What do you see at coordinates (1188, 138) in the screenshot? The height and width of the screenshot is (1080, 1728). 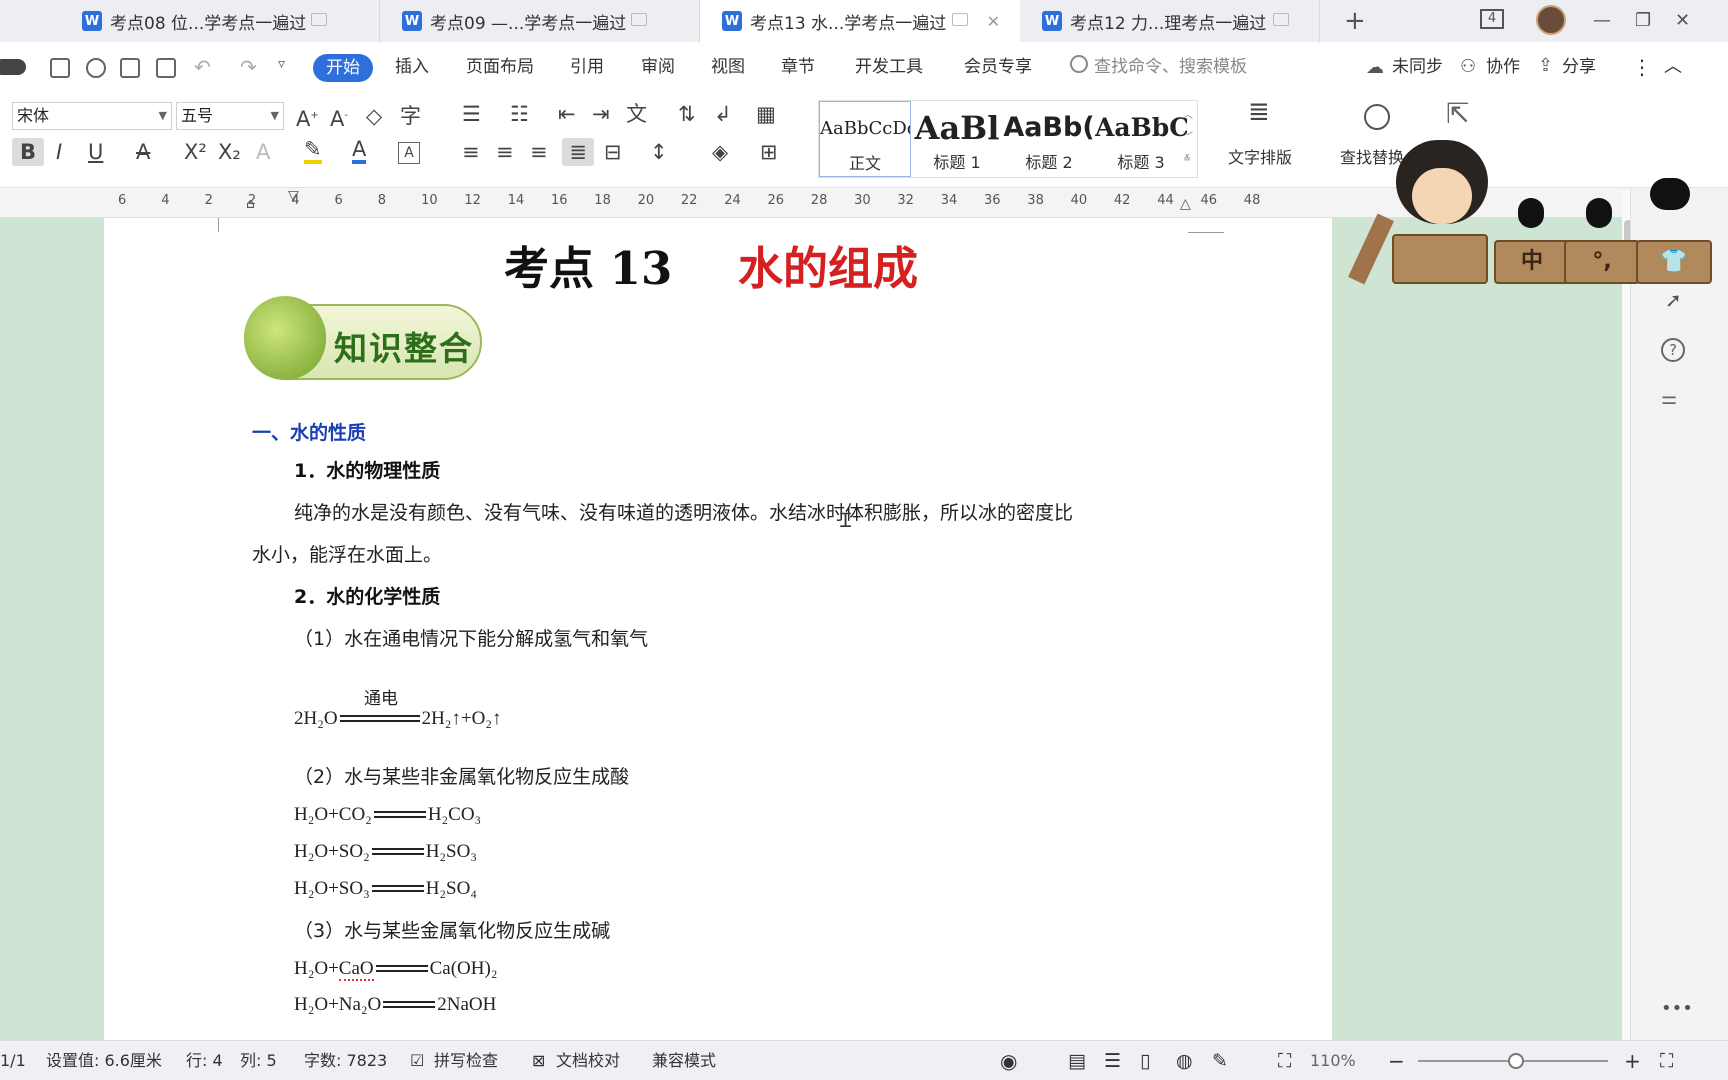 I see `styles-scroll-icon: ︿ ﹀ ≚` at bounding box center [1188, 138].